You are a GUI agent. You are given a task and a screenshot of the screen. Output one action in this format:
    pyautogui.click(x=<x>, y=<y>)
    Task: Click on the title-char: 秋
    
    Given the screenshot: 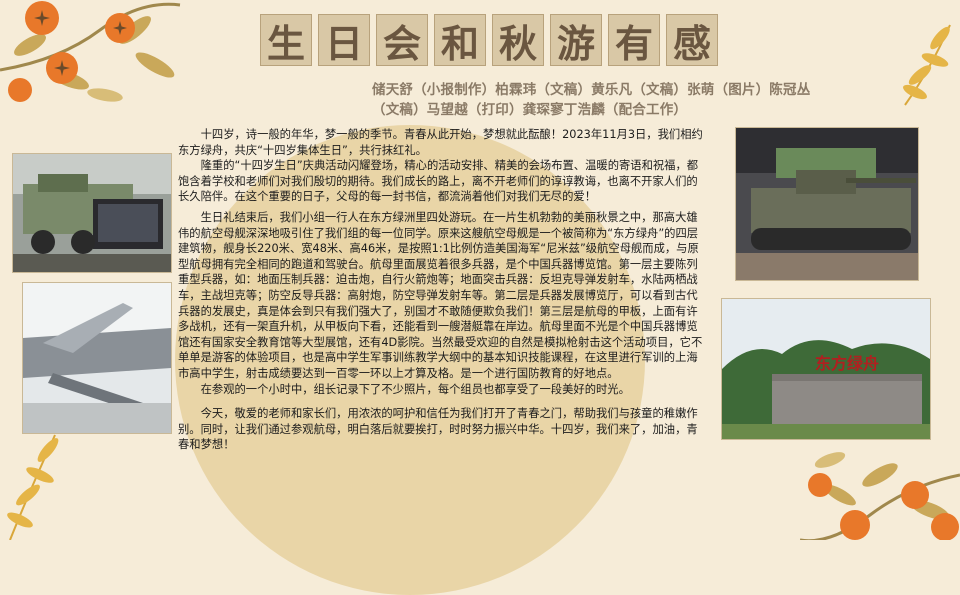 What is the action you would take?
    pyautogui.click(x=518, y=40)
    